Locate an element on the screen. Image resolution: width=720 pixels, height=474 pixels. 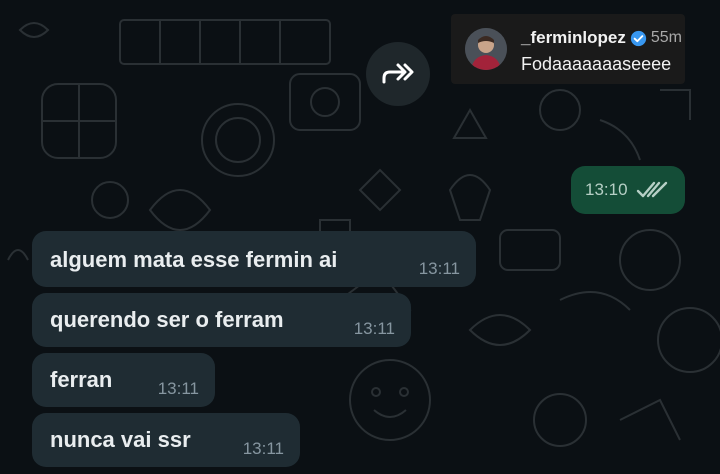
message-time: 13:10 is located at coordinates (606, 189).